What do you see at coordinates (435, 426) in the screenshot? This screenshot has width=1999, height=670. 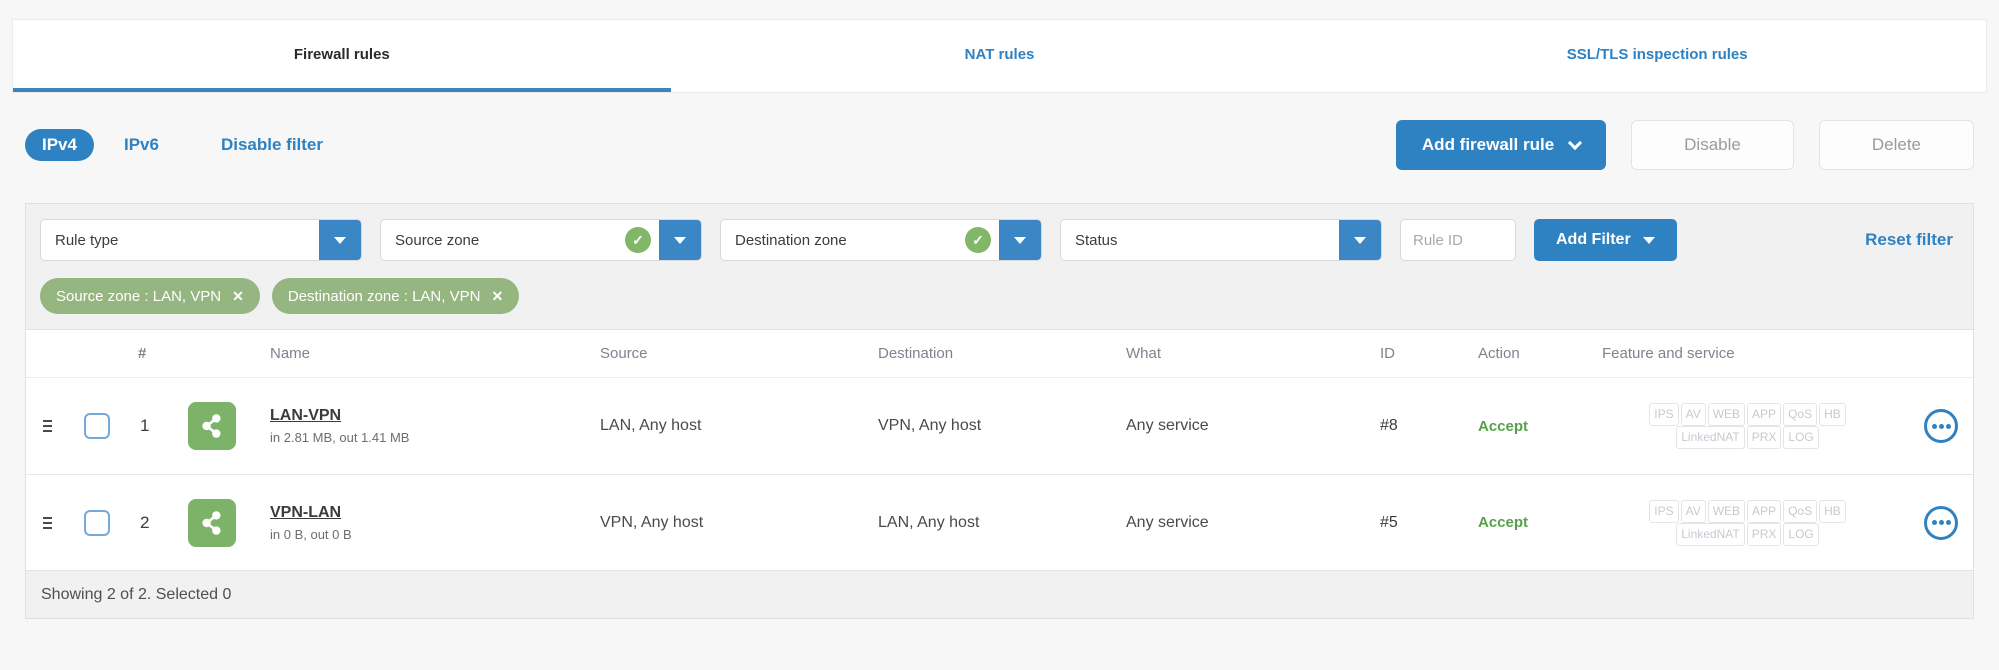 I see `rule-name-cell: LAN-VPN in 2.81 MB, out 1.41 MB` at bounding box center [435, 426].